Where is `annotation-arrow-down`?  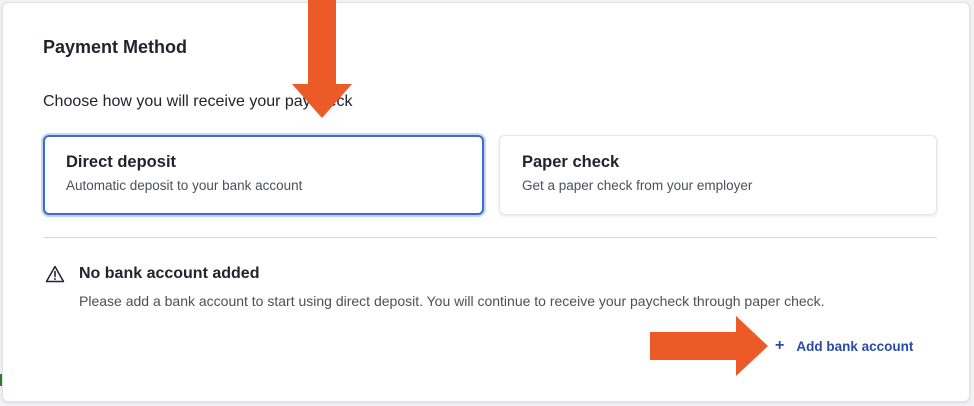
annotation-arrow-down is located at coordinates (322, 59).